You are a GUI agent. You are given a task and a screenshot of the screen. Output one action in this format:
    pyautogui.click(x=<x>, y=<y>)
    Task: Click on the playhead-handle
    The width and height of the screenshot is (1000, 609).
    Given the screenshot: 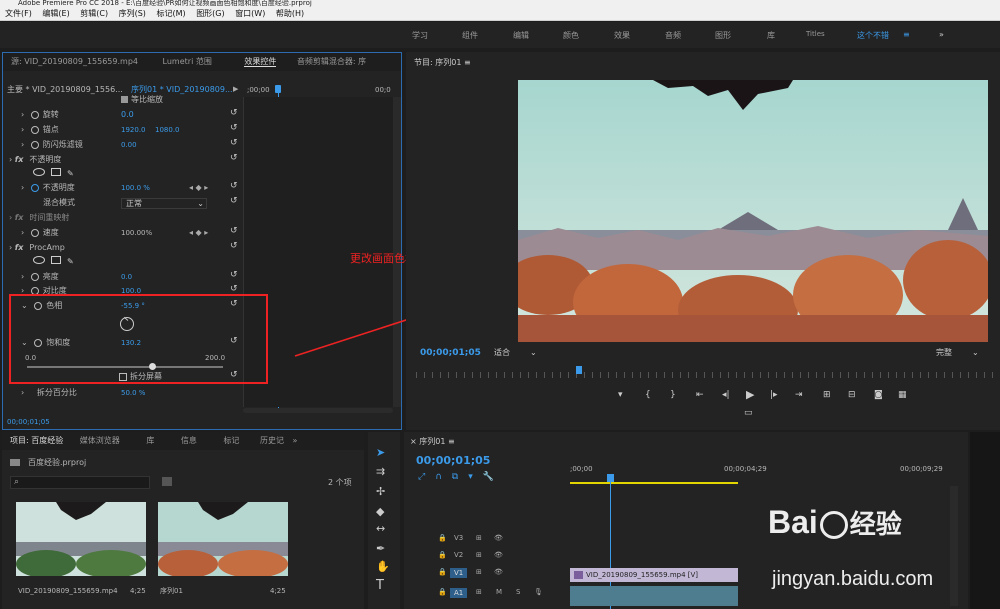 What is the action you would take?
    pyautogui.click(x=278, y=89)
    